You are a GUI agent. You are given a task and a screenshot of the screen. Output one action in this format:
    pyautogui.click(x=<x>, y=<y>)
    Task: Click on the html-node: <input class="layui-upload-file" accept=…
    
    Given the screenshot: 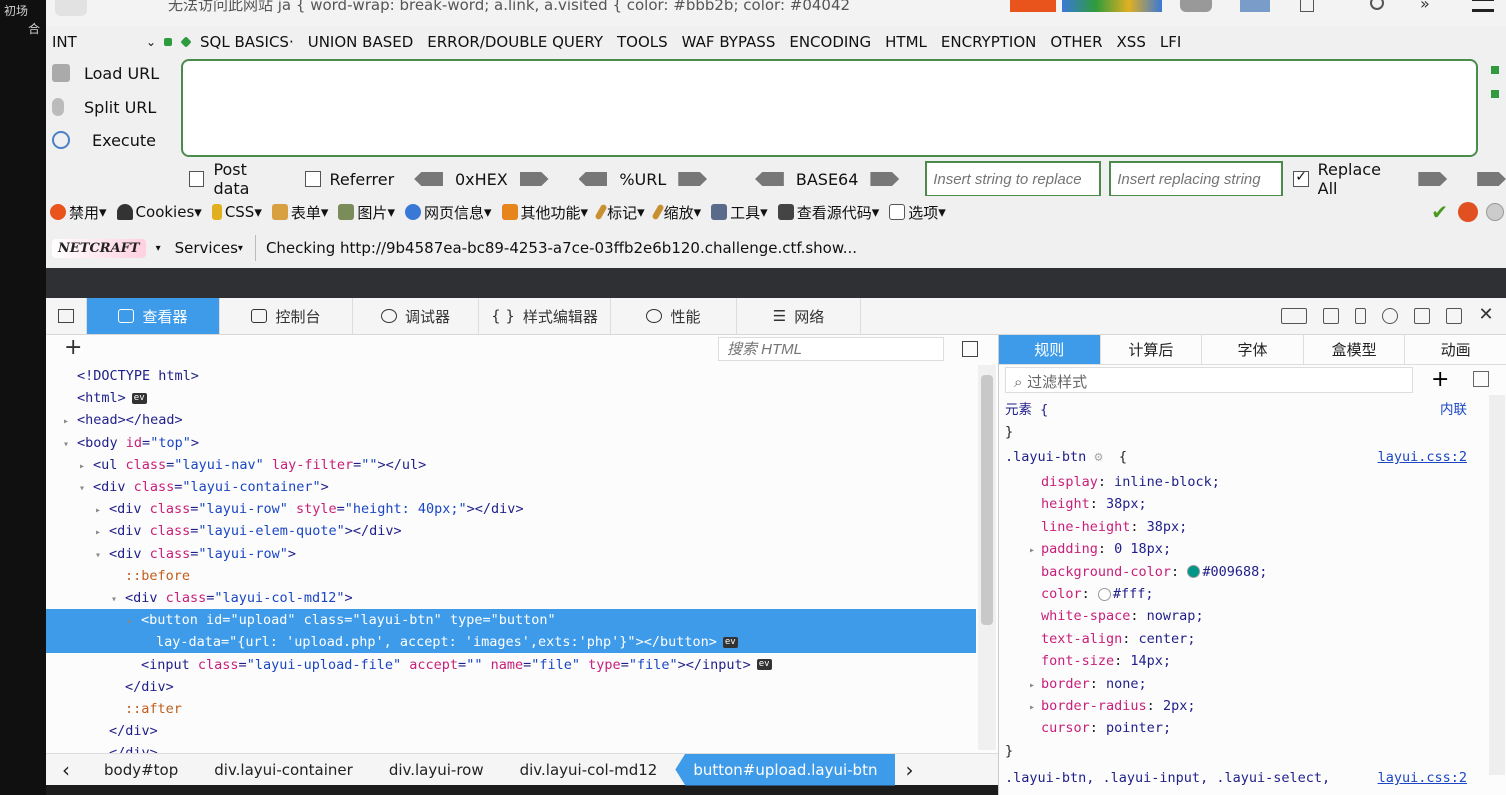 What is the action you would take?
    pyautogui.click(x=511, y=665)
    